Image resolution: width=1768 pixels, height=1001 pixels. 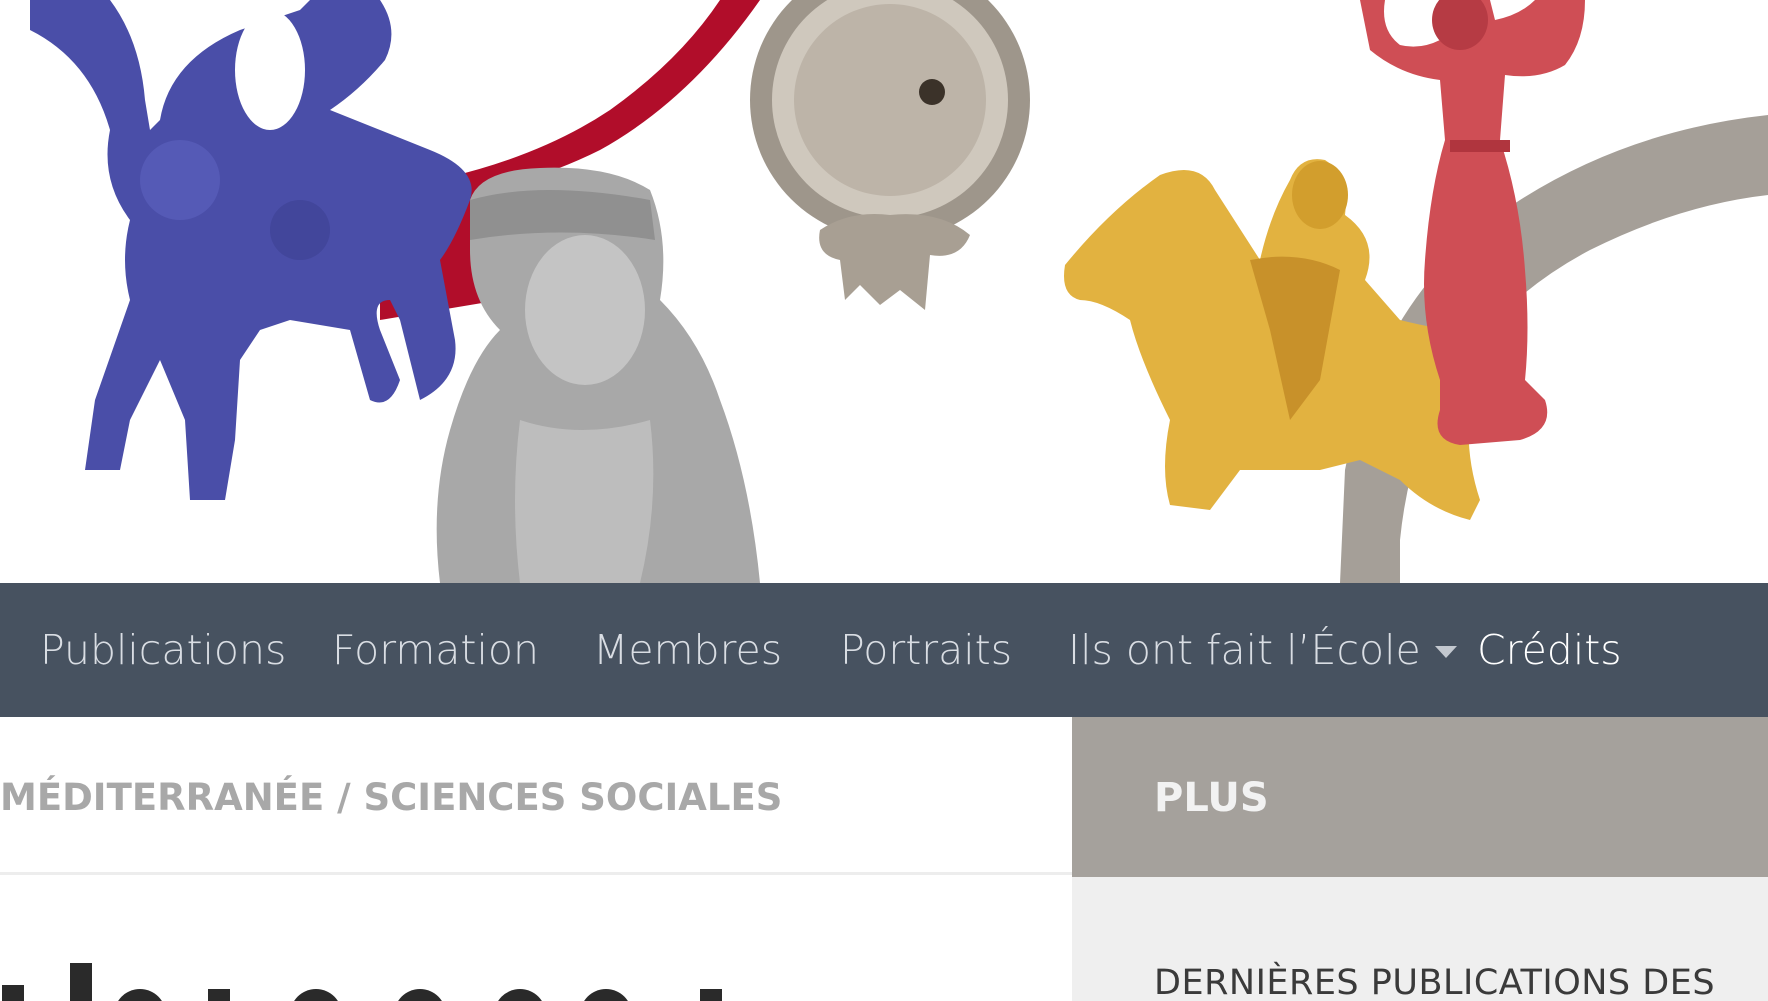 What do you see at coordinates (1244, 650) in the screenshot?
I see `nav-item-label: Ils ont fait l’École` at bounding box center [1244, 650].